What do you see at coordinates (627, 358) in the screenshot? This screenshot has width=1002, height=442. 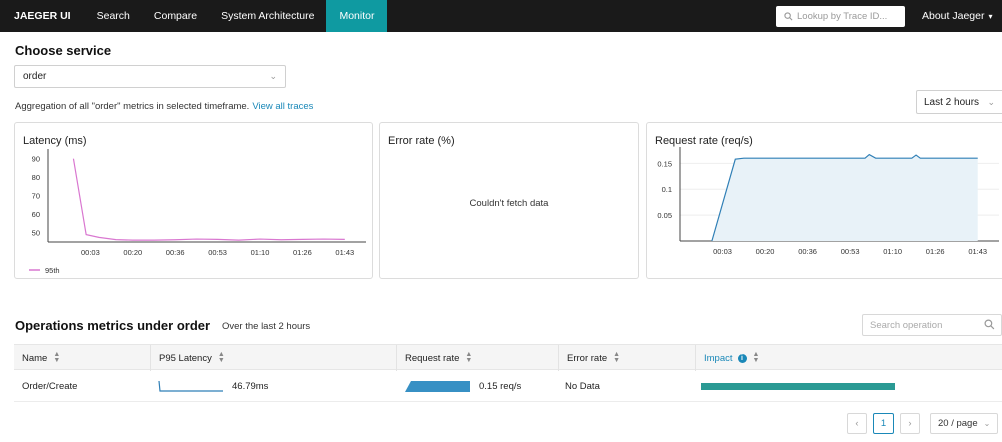 I see `column-header-error-rate: Error rate ▲ ▼` at bounding box center [627, 358].